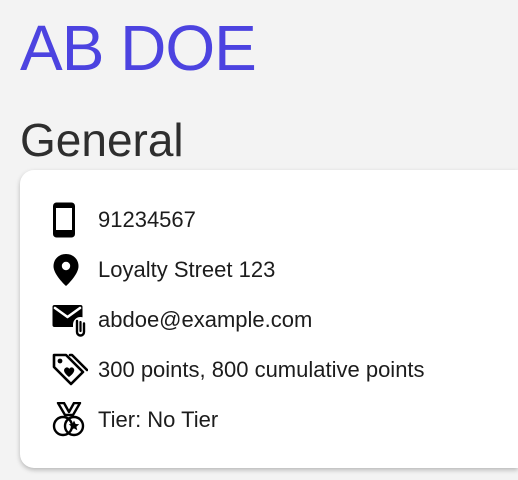  What do you see at coordinates (72, 220) in the screenshot?
I see `mobile-phone-icon` at bounding box center [72, 220].